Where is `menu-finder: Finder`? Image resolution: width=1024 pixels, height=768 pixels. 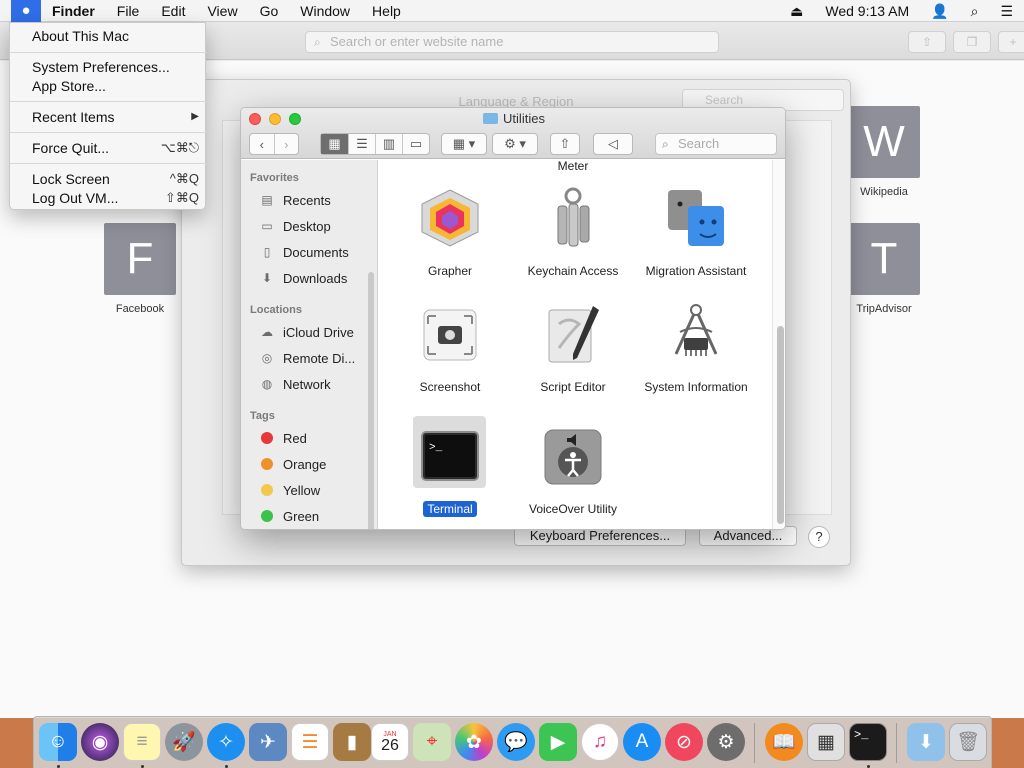 menu-finder: Finder is located at coordinates (73, 11).